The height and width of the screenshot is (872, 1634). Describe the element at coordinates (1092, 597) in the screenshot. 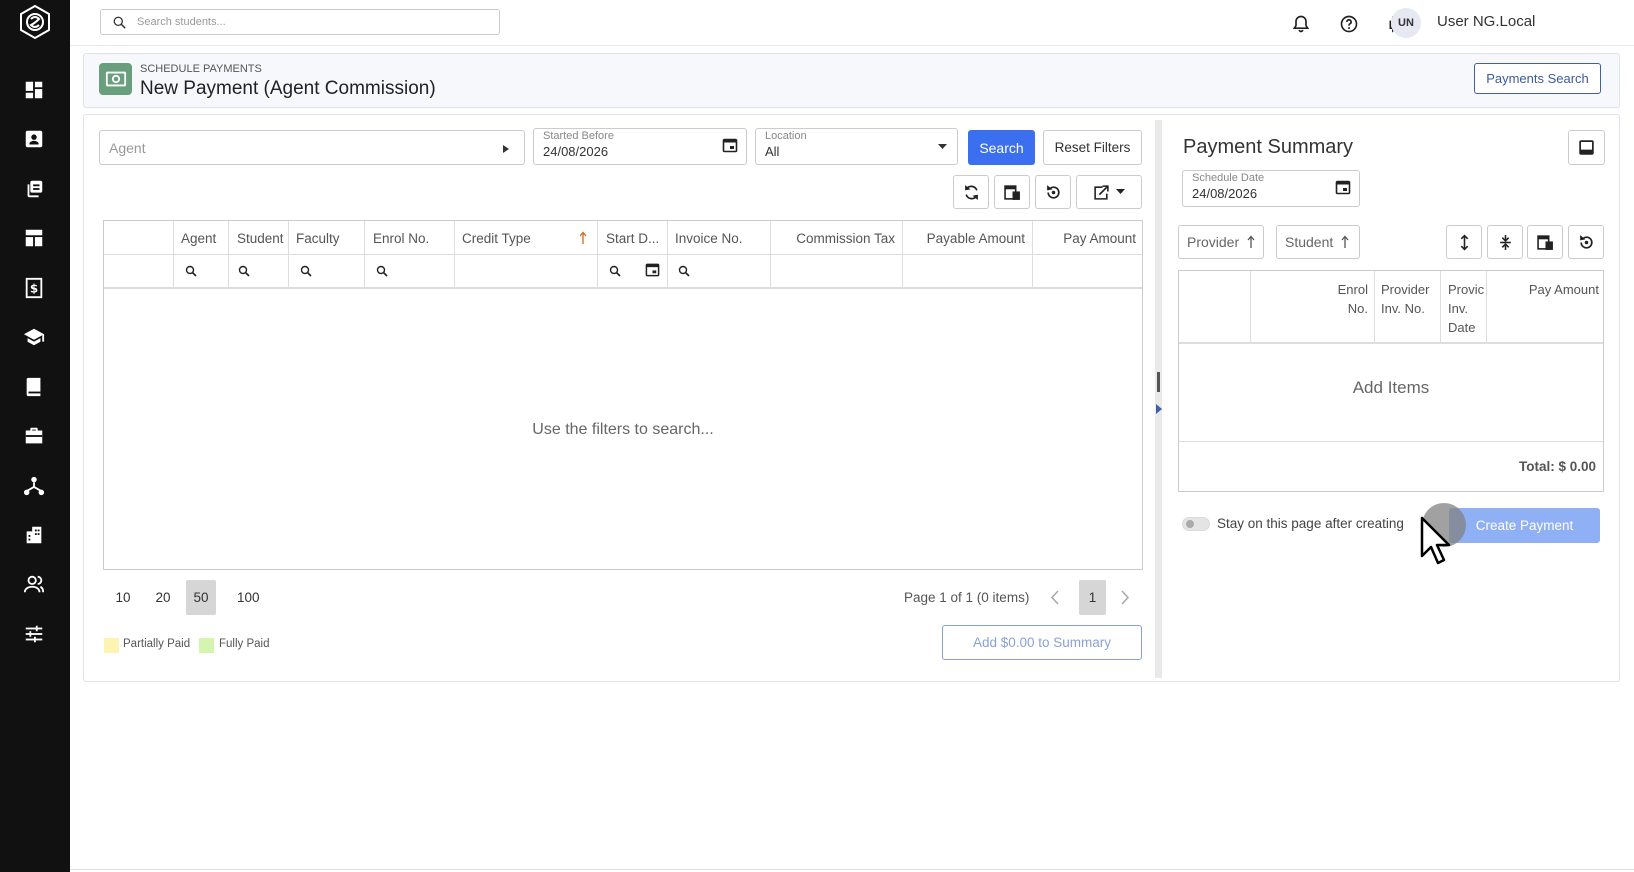

I see `page-number: 1` at that location.